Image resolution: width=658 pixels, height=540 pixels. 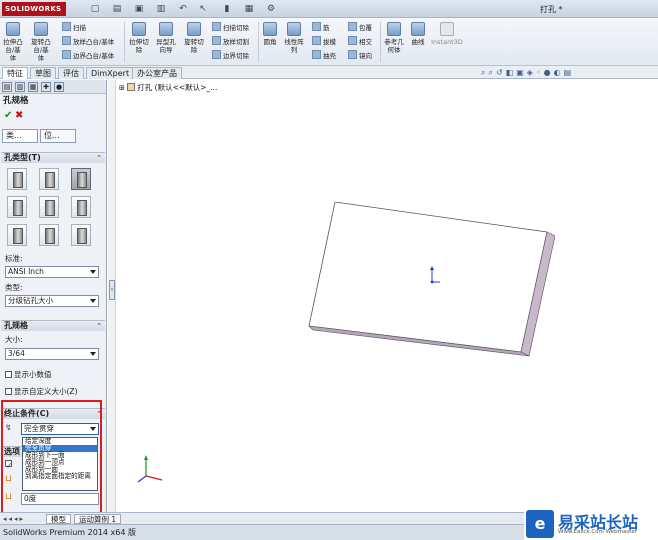 What do you see at coordinates (53, 325) in the screenshot?
I see `hole-spec-header: 孔规格 ⌃` at bounding box center [53, 325].